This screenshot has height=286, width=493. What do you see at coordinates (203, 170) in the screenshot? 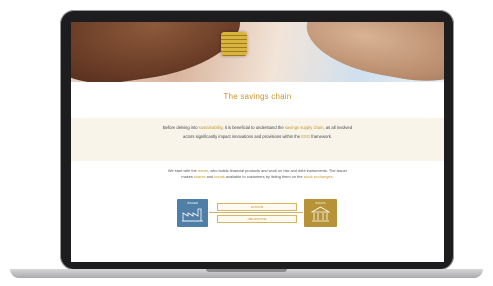
I see `issuer-link: issuer` at bounding box center [203, 170].